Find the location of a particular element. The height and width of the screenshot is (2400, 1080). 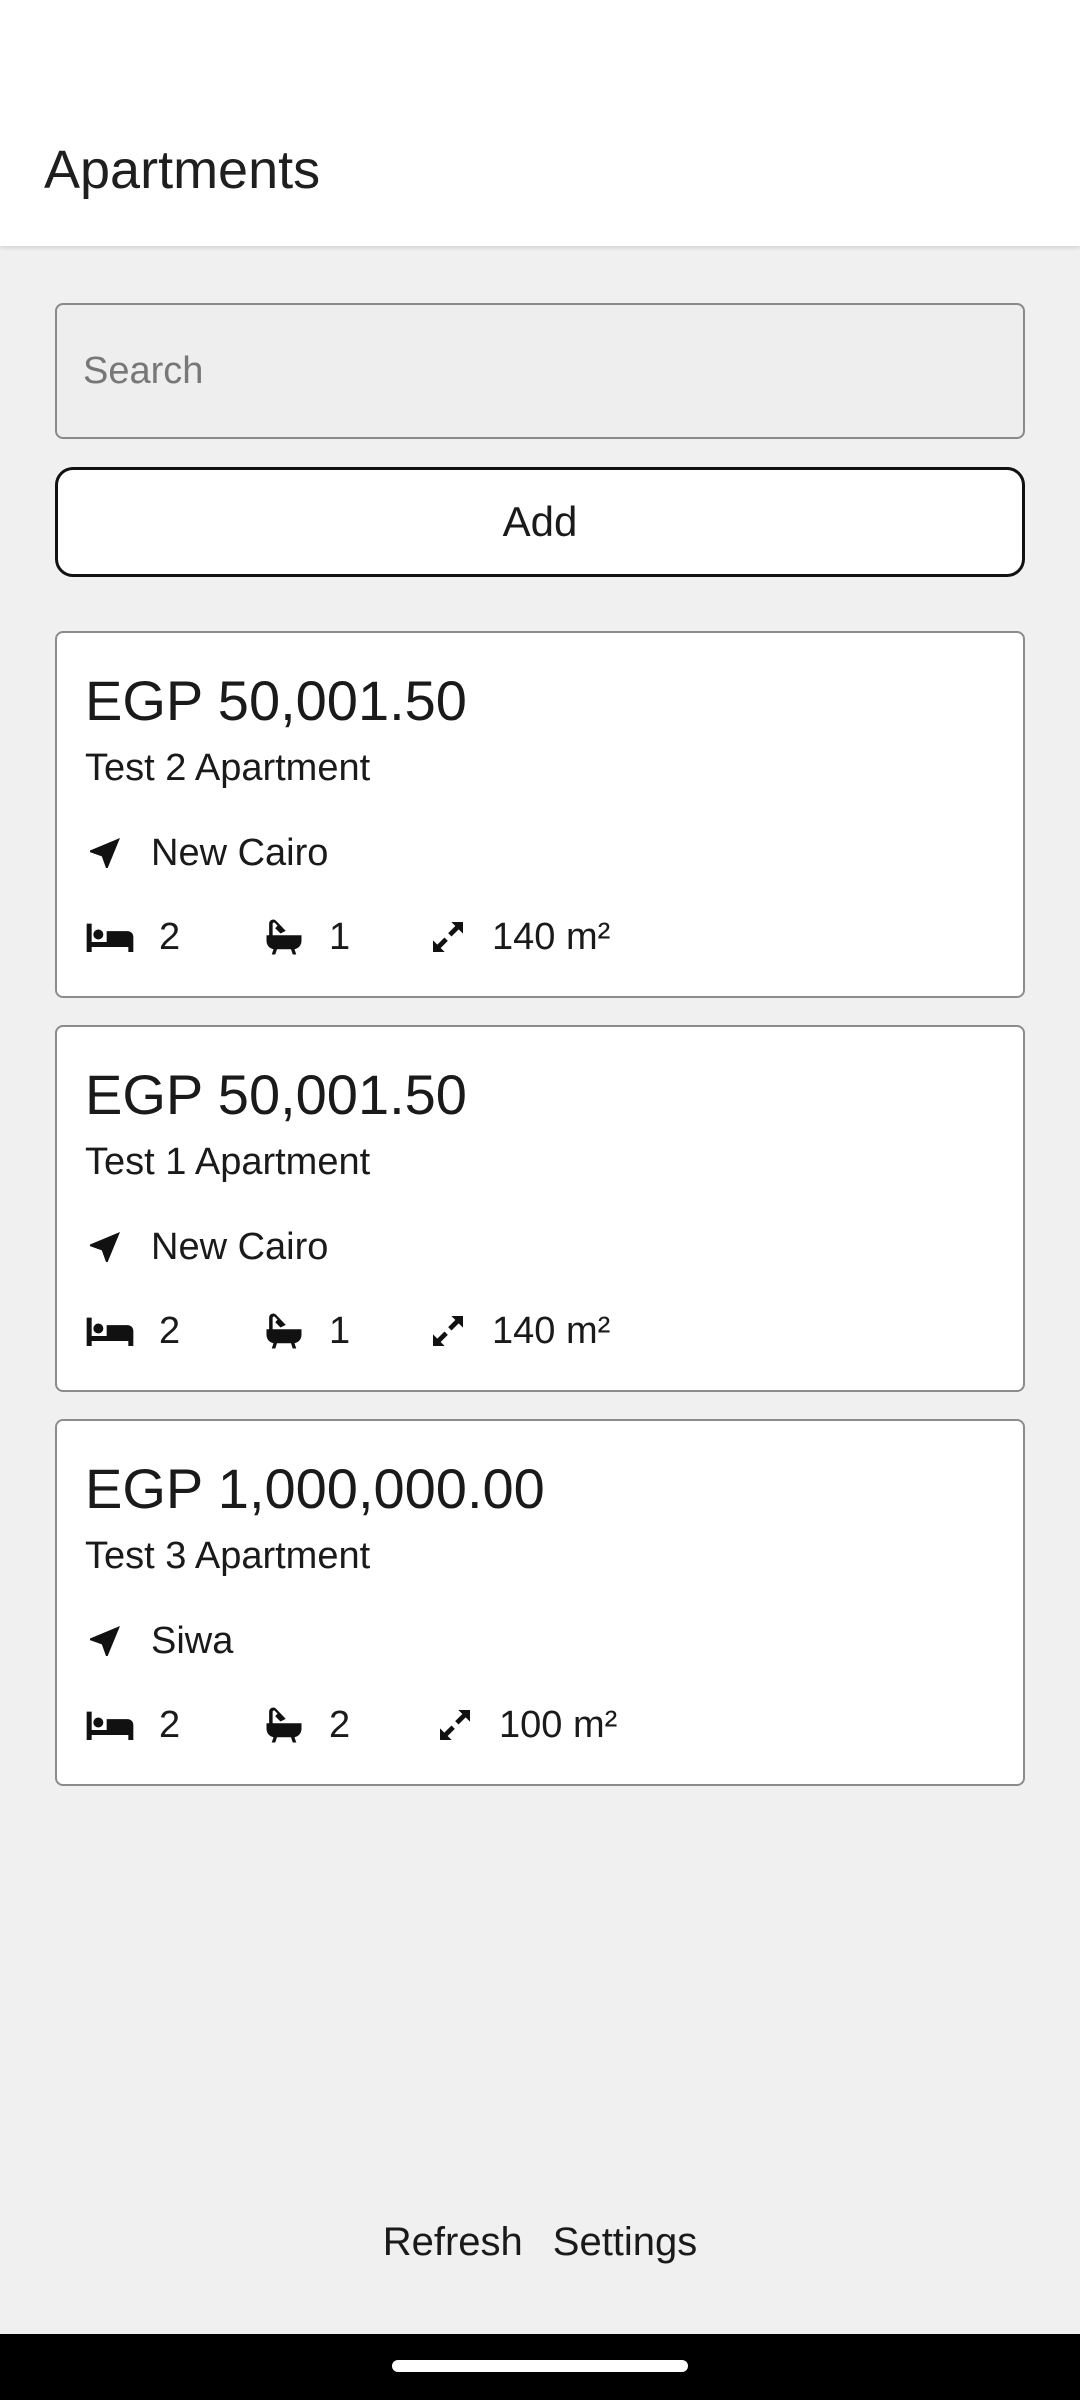

home-gesture-handle is located at coordinates (540, 2366).